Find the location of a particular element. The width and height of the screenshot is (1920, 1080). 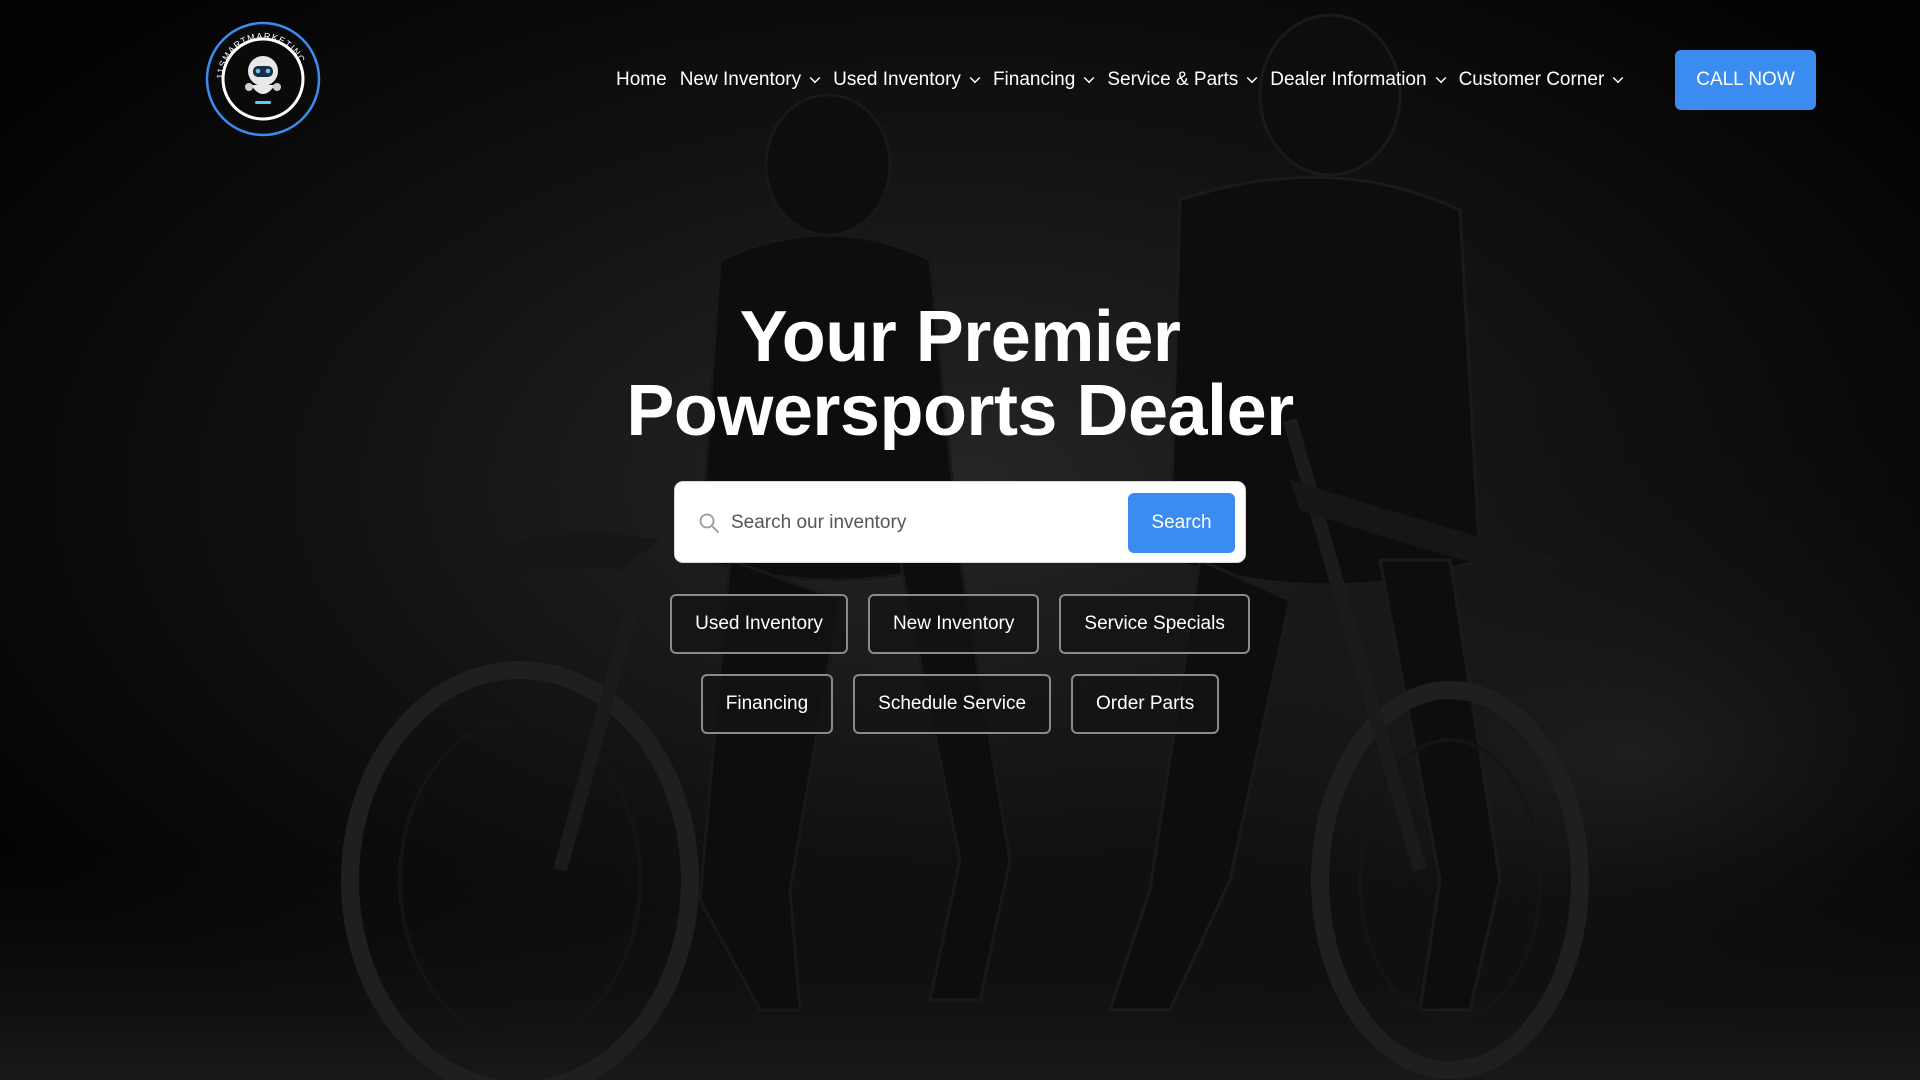

nav-item-home: Home is located at coordinates (641, 80).